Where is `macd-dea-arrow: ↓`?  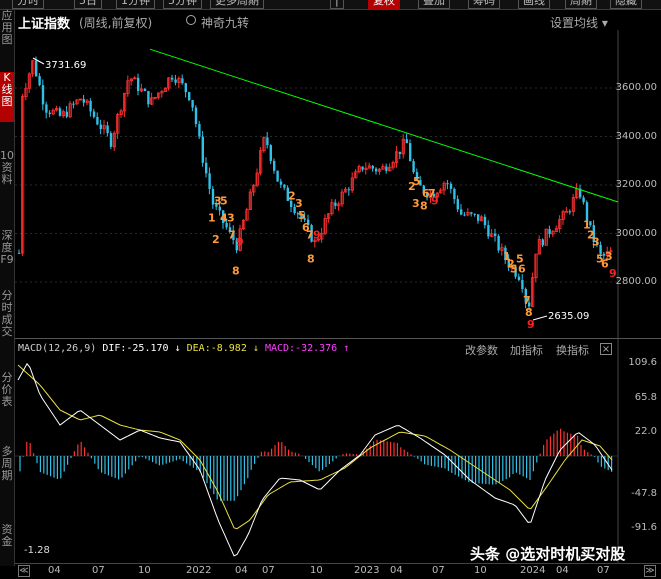 macd-dea-arrow: ↓ is located at coordinates (255, 348).